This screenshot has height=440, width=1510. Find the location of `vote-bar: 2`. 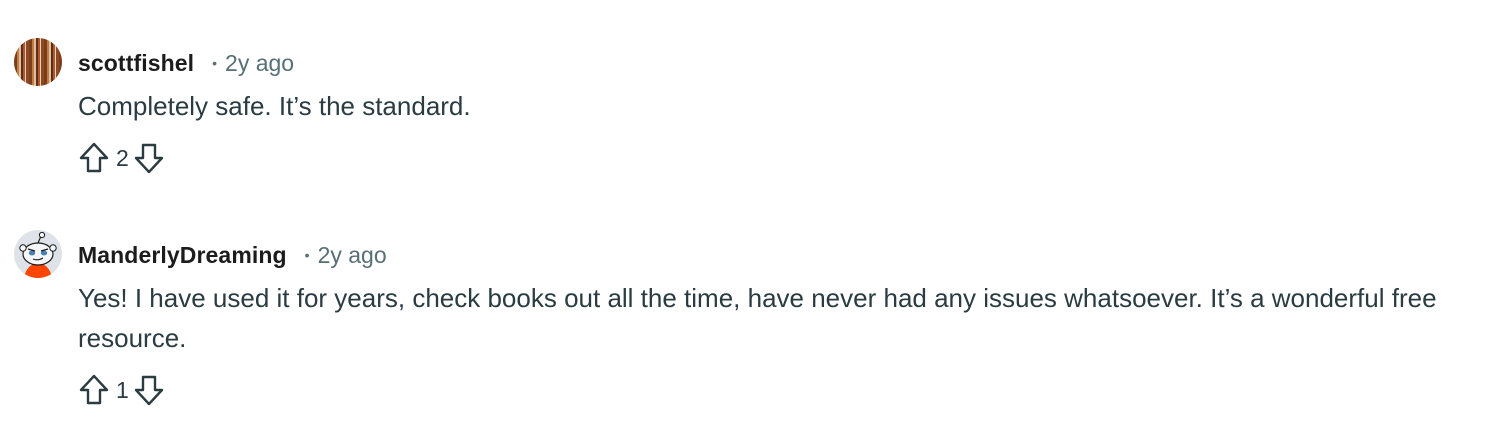

vote-bar: 2 is located at coordinates (121, 158).